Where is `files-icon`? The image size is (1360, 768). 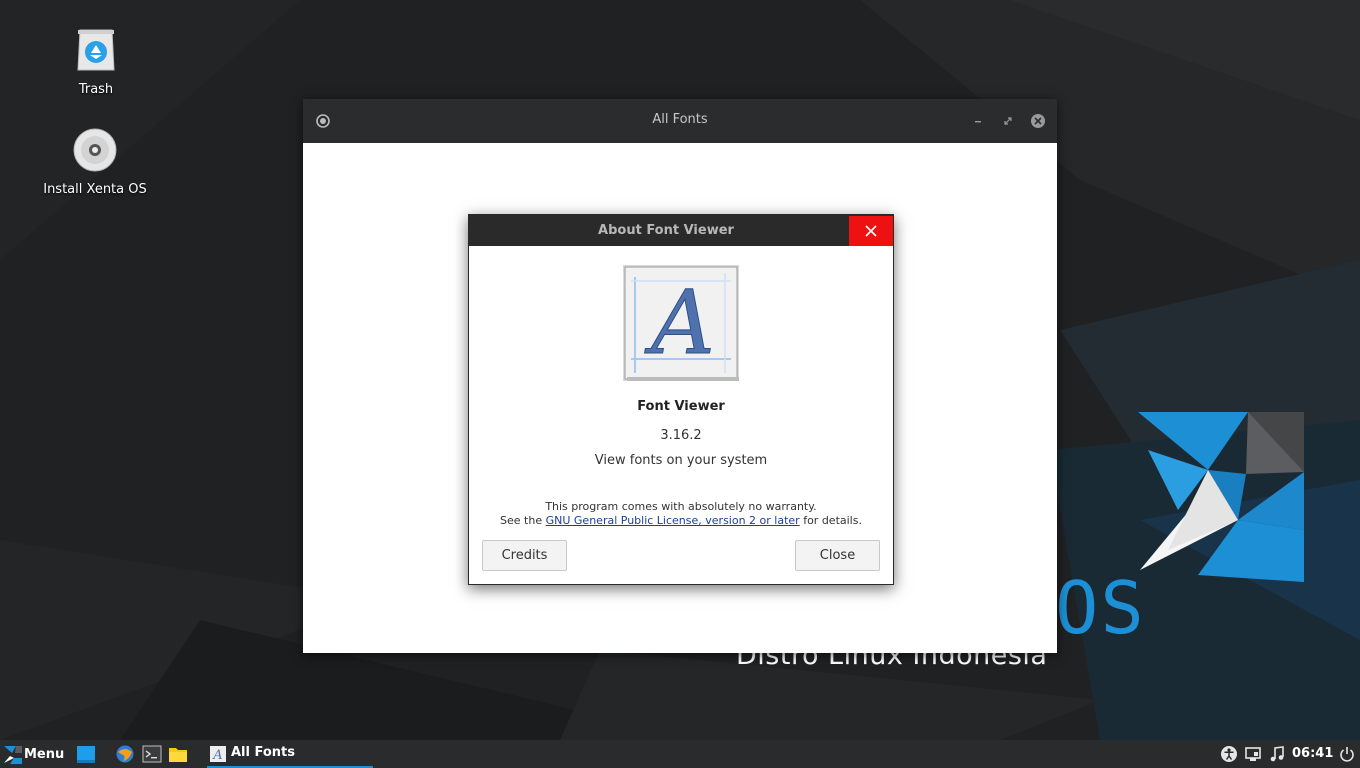
files-icon is located at coordinates (178, 754).